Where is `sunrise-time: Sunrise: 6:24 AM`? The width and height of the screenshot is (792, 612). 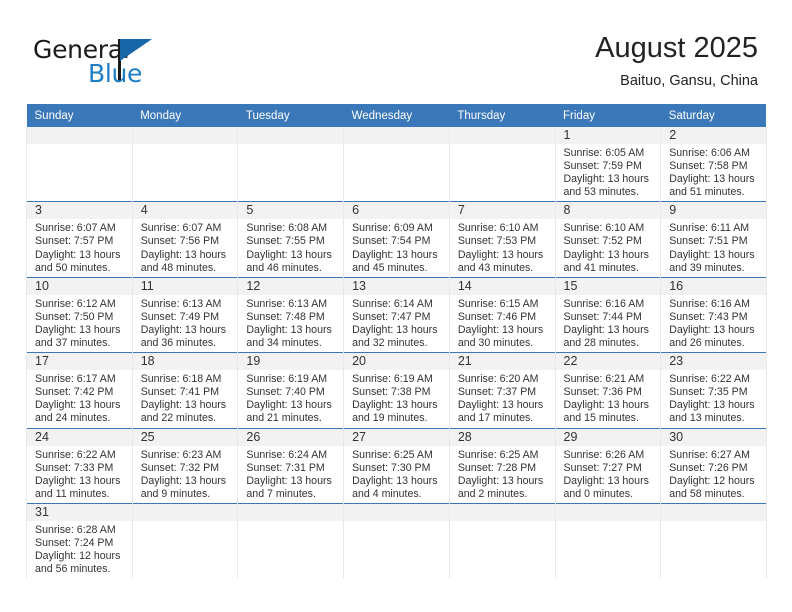 sunrise-time: Sunrise: 6:24 AM is located at coordinates (287, 454).